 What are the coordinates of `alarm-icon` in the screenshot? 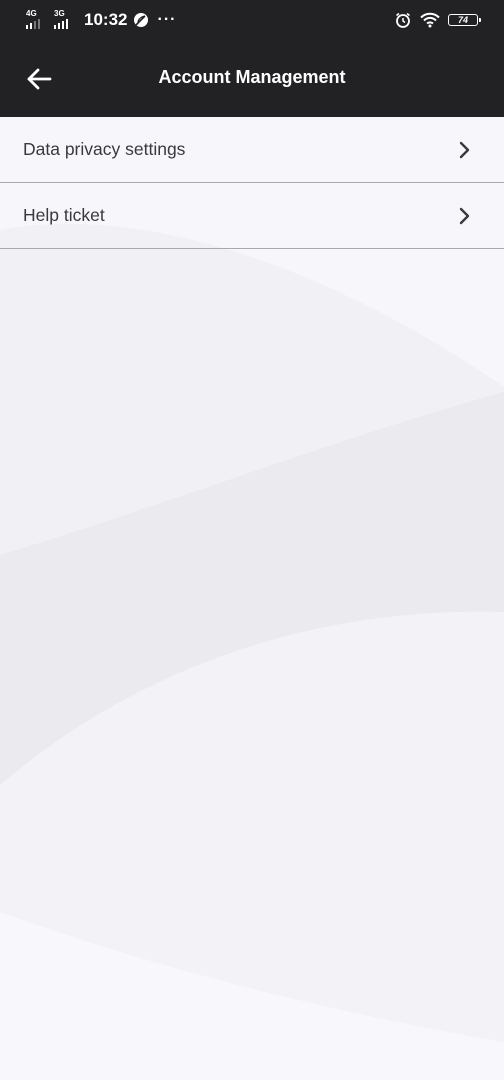 It's located at (403, 20).